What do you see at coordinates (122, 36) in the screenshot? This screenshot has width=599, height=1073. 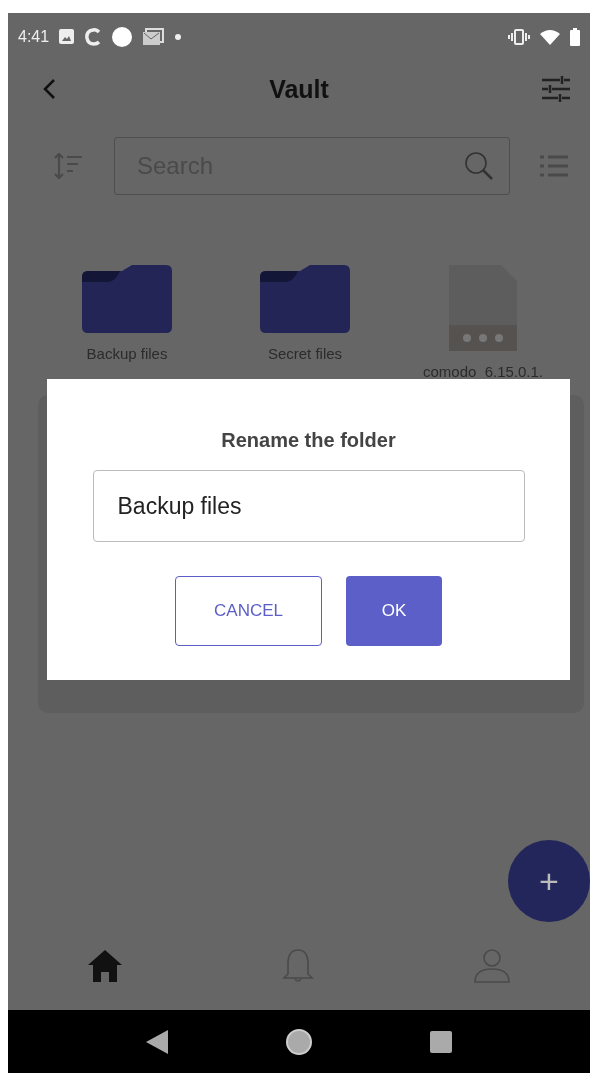 I see `circle-icon` at bounding box center [122, 36].